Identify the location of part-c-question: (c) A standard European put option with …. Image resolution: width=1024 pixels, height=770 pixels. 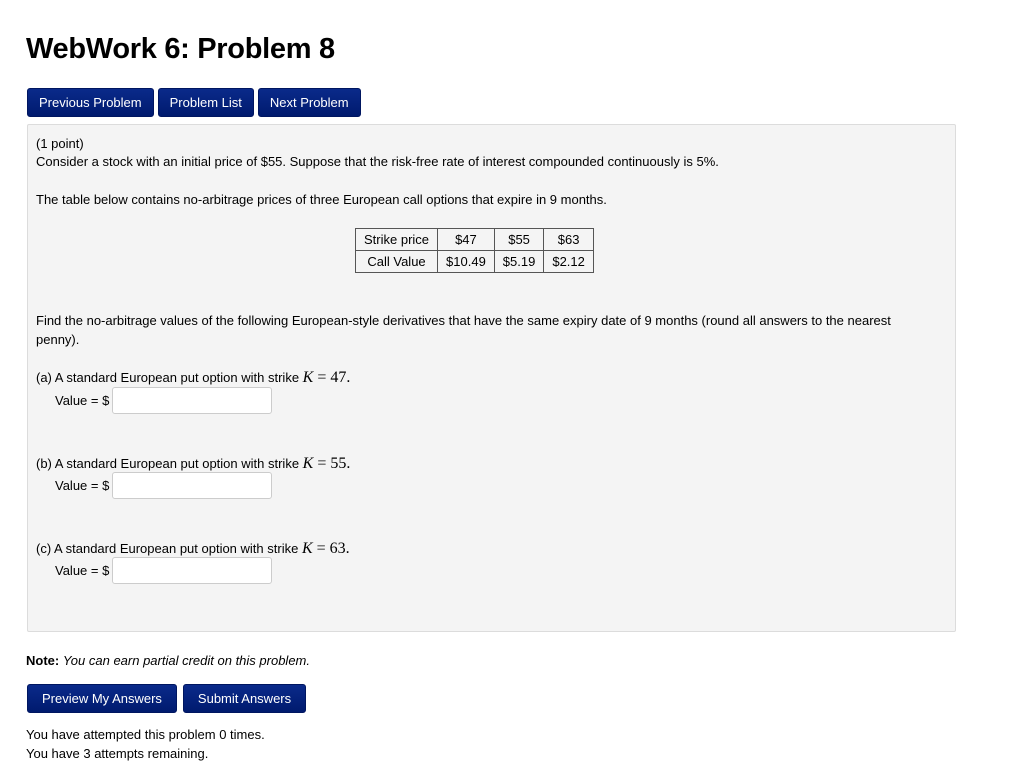
(193, 549).